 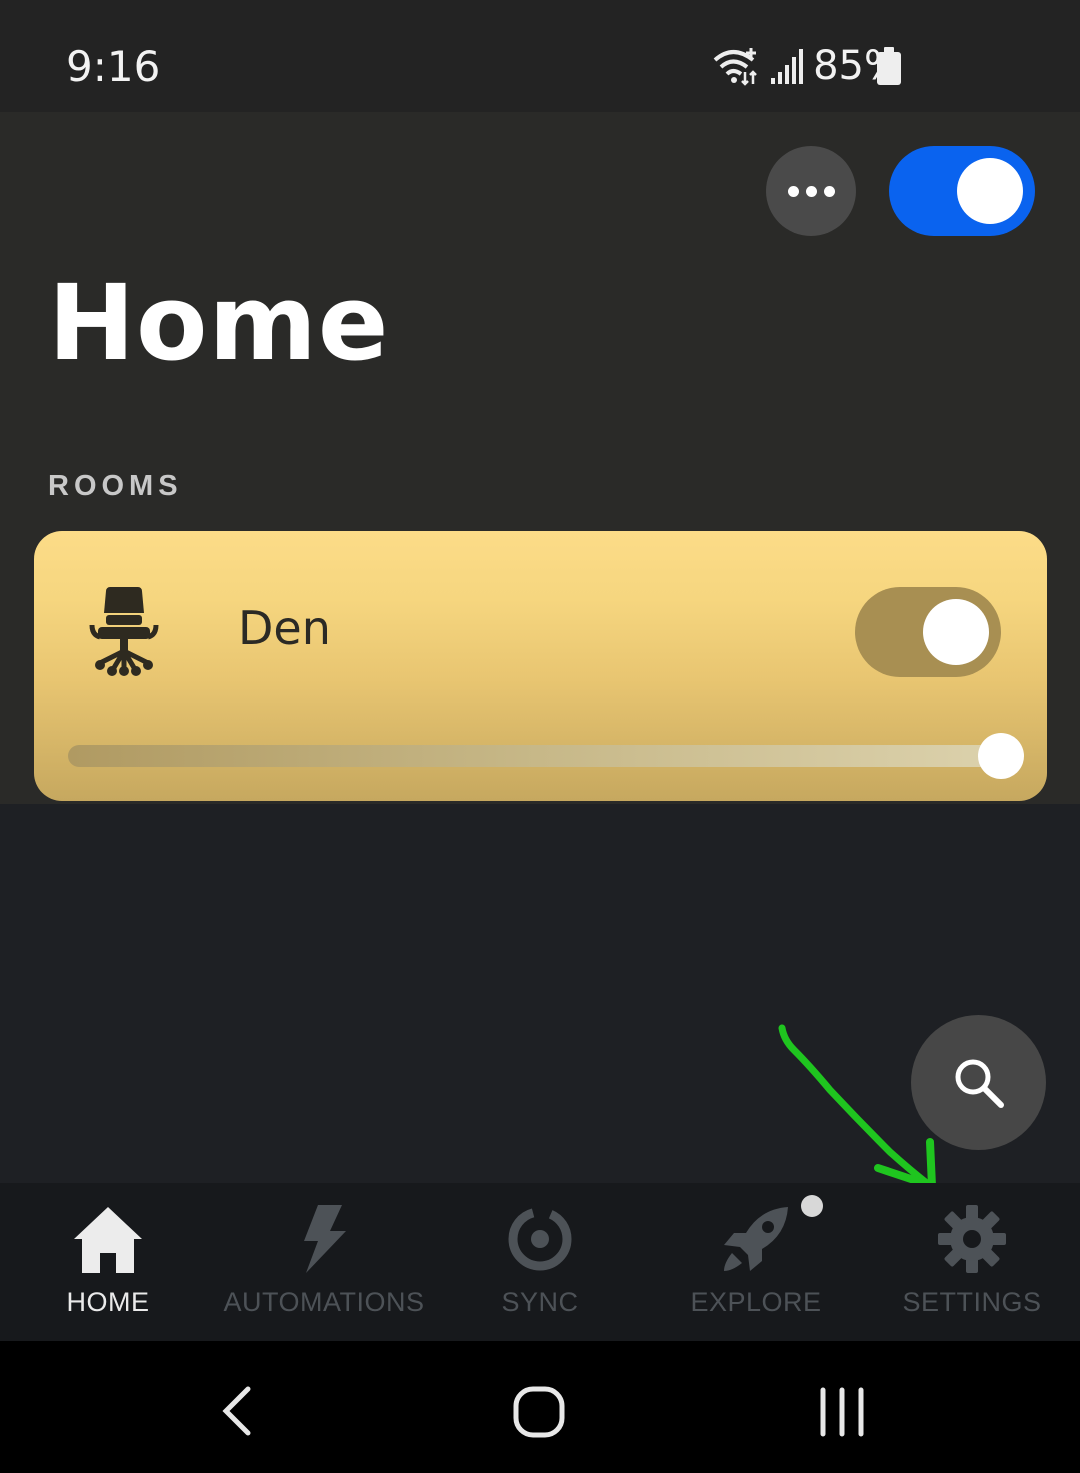 What do you see at coordinates (1001, 756) in the screenshot?
I see `brightness-slider-thumb` at bounding box center [1001, 756].